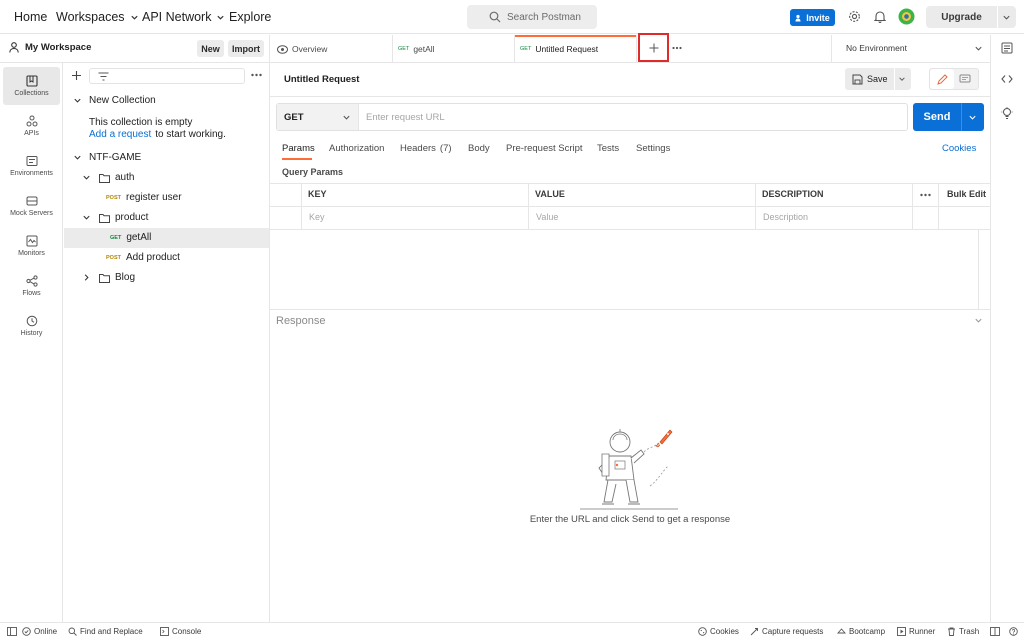 The width and height of the screenshot is (1024, 640). Describe the element at coordinates (321, 79) in the screenshot. I see `request-title: Untitled Request` at that location.